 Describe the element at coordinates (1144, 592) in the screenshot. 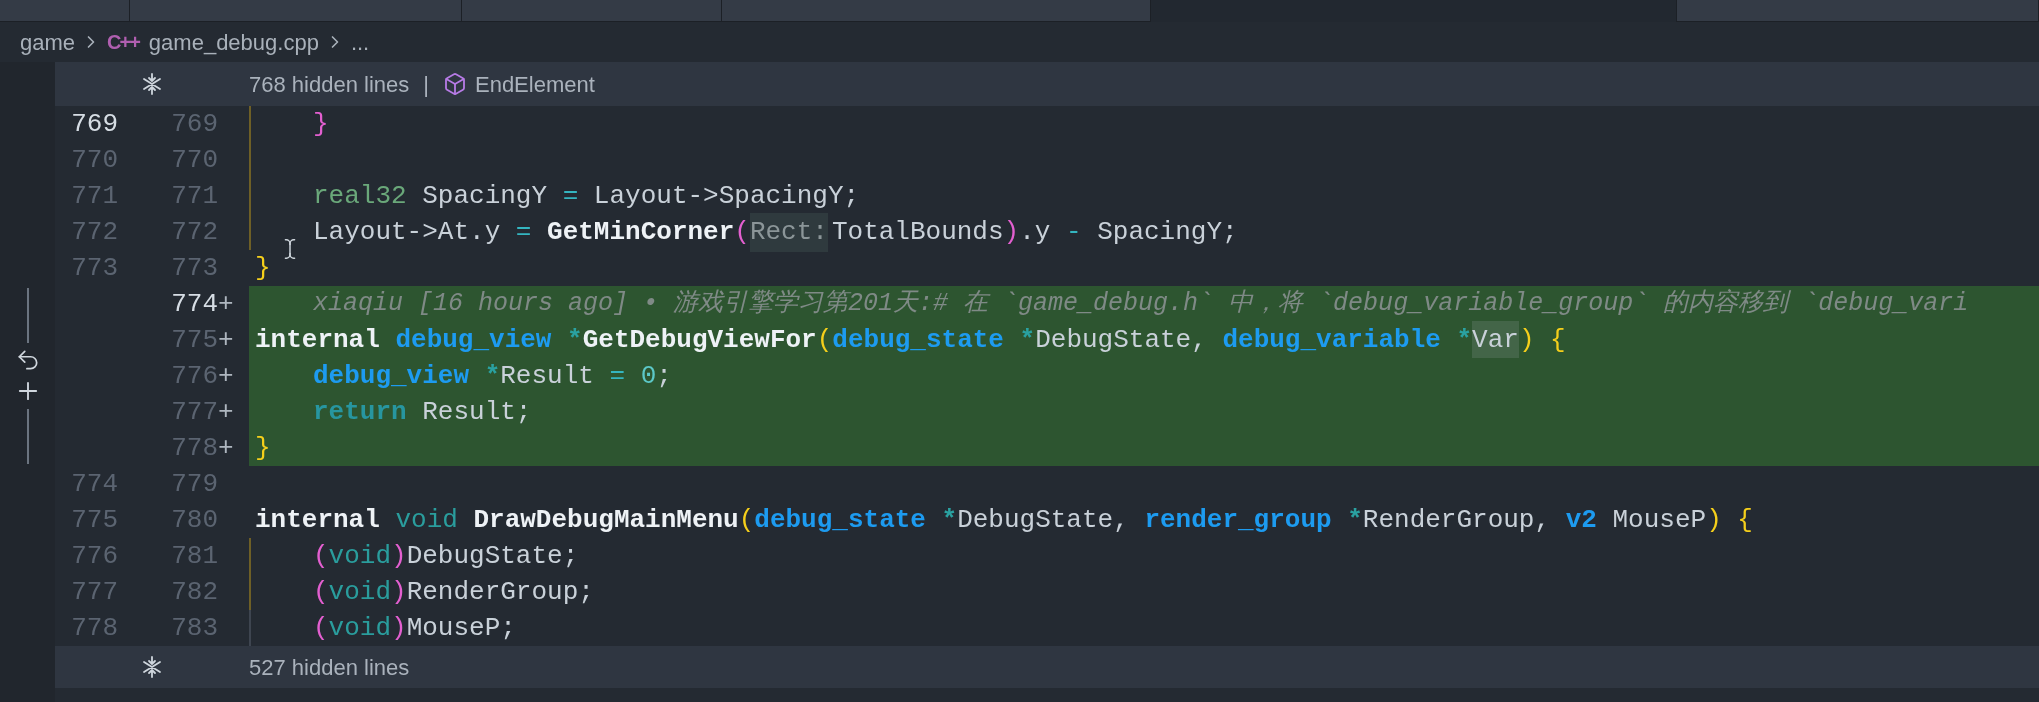

I see `code-line: (void)RenderGroup;` at that location.